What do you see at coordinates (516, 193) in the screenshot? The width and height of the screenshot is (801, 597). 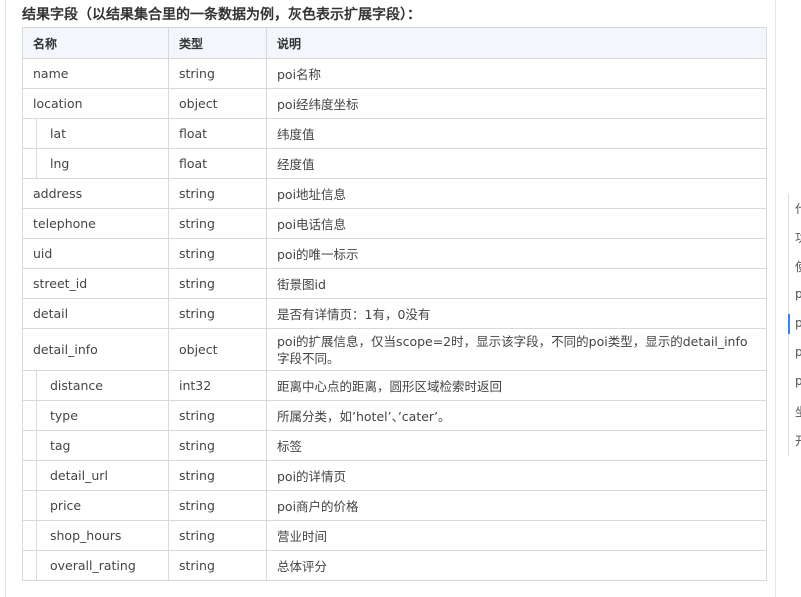 I see `field-description: poi地址信息` at bounding box center [516, 193].